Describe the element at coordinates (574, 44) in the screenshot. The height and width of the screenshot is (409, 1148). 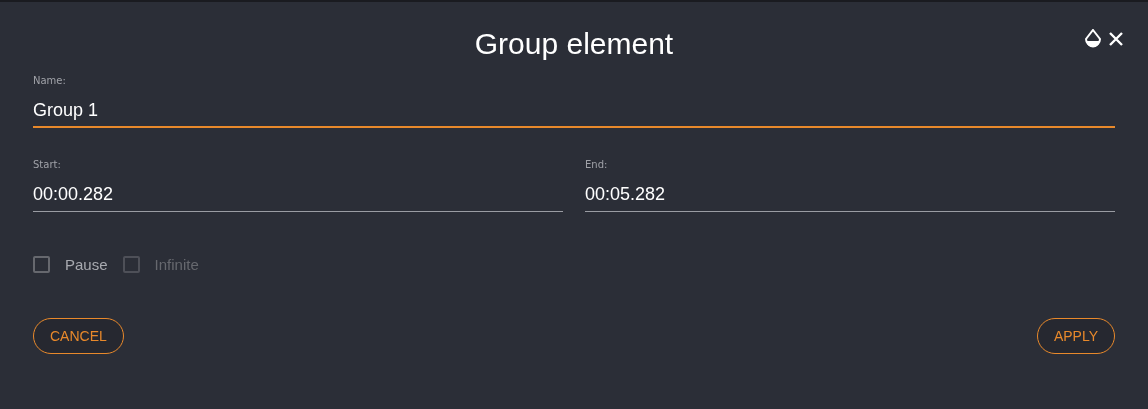
I see `dialog-title: Group element` at that location.